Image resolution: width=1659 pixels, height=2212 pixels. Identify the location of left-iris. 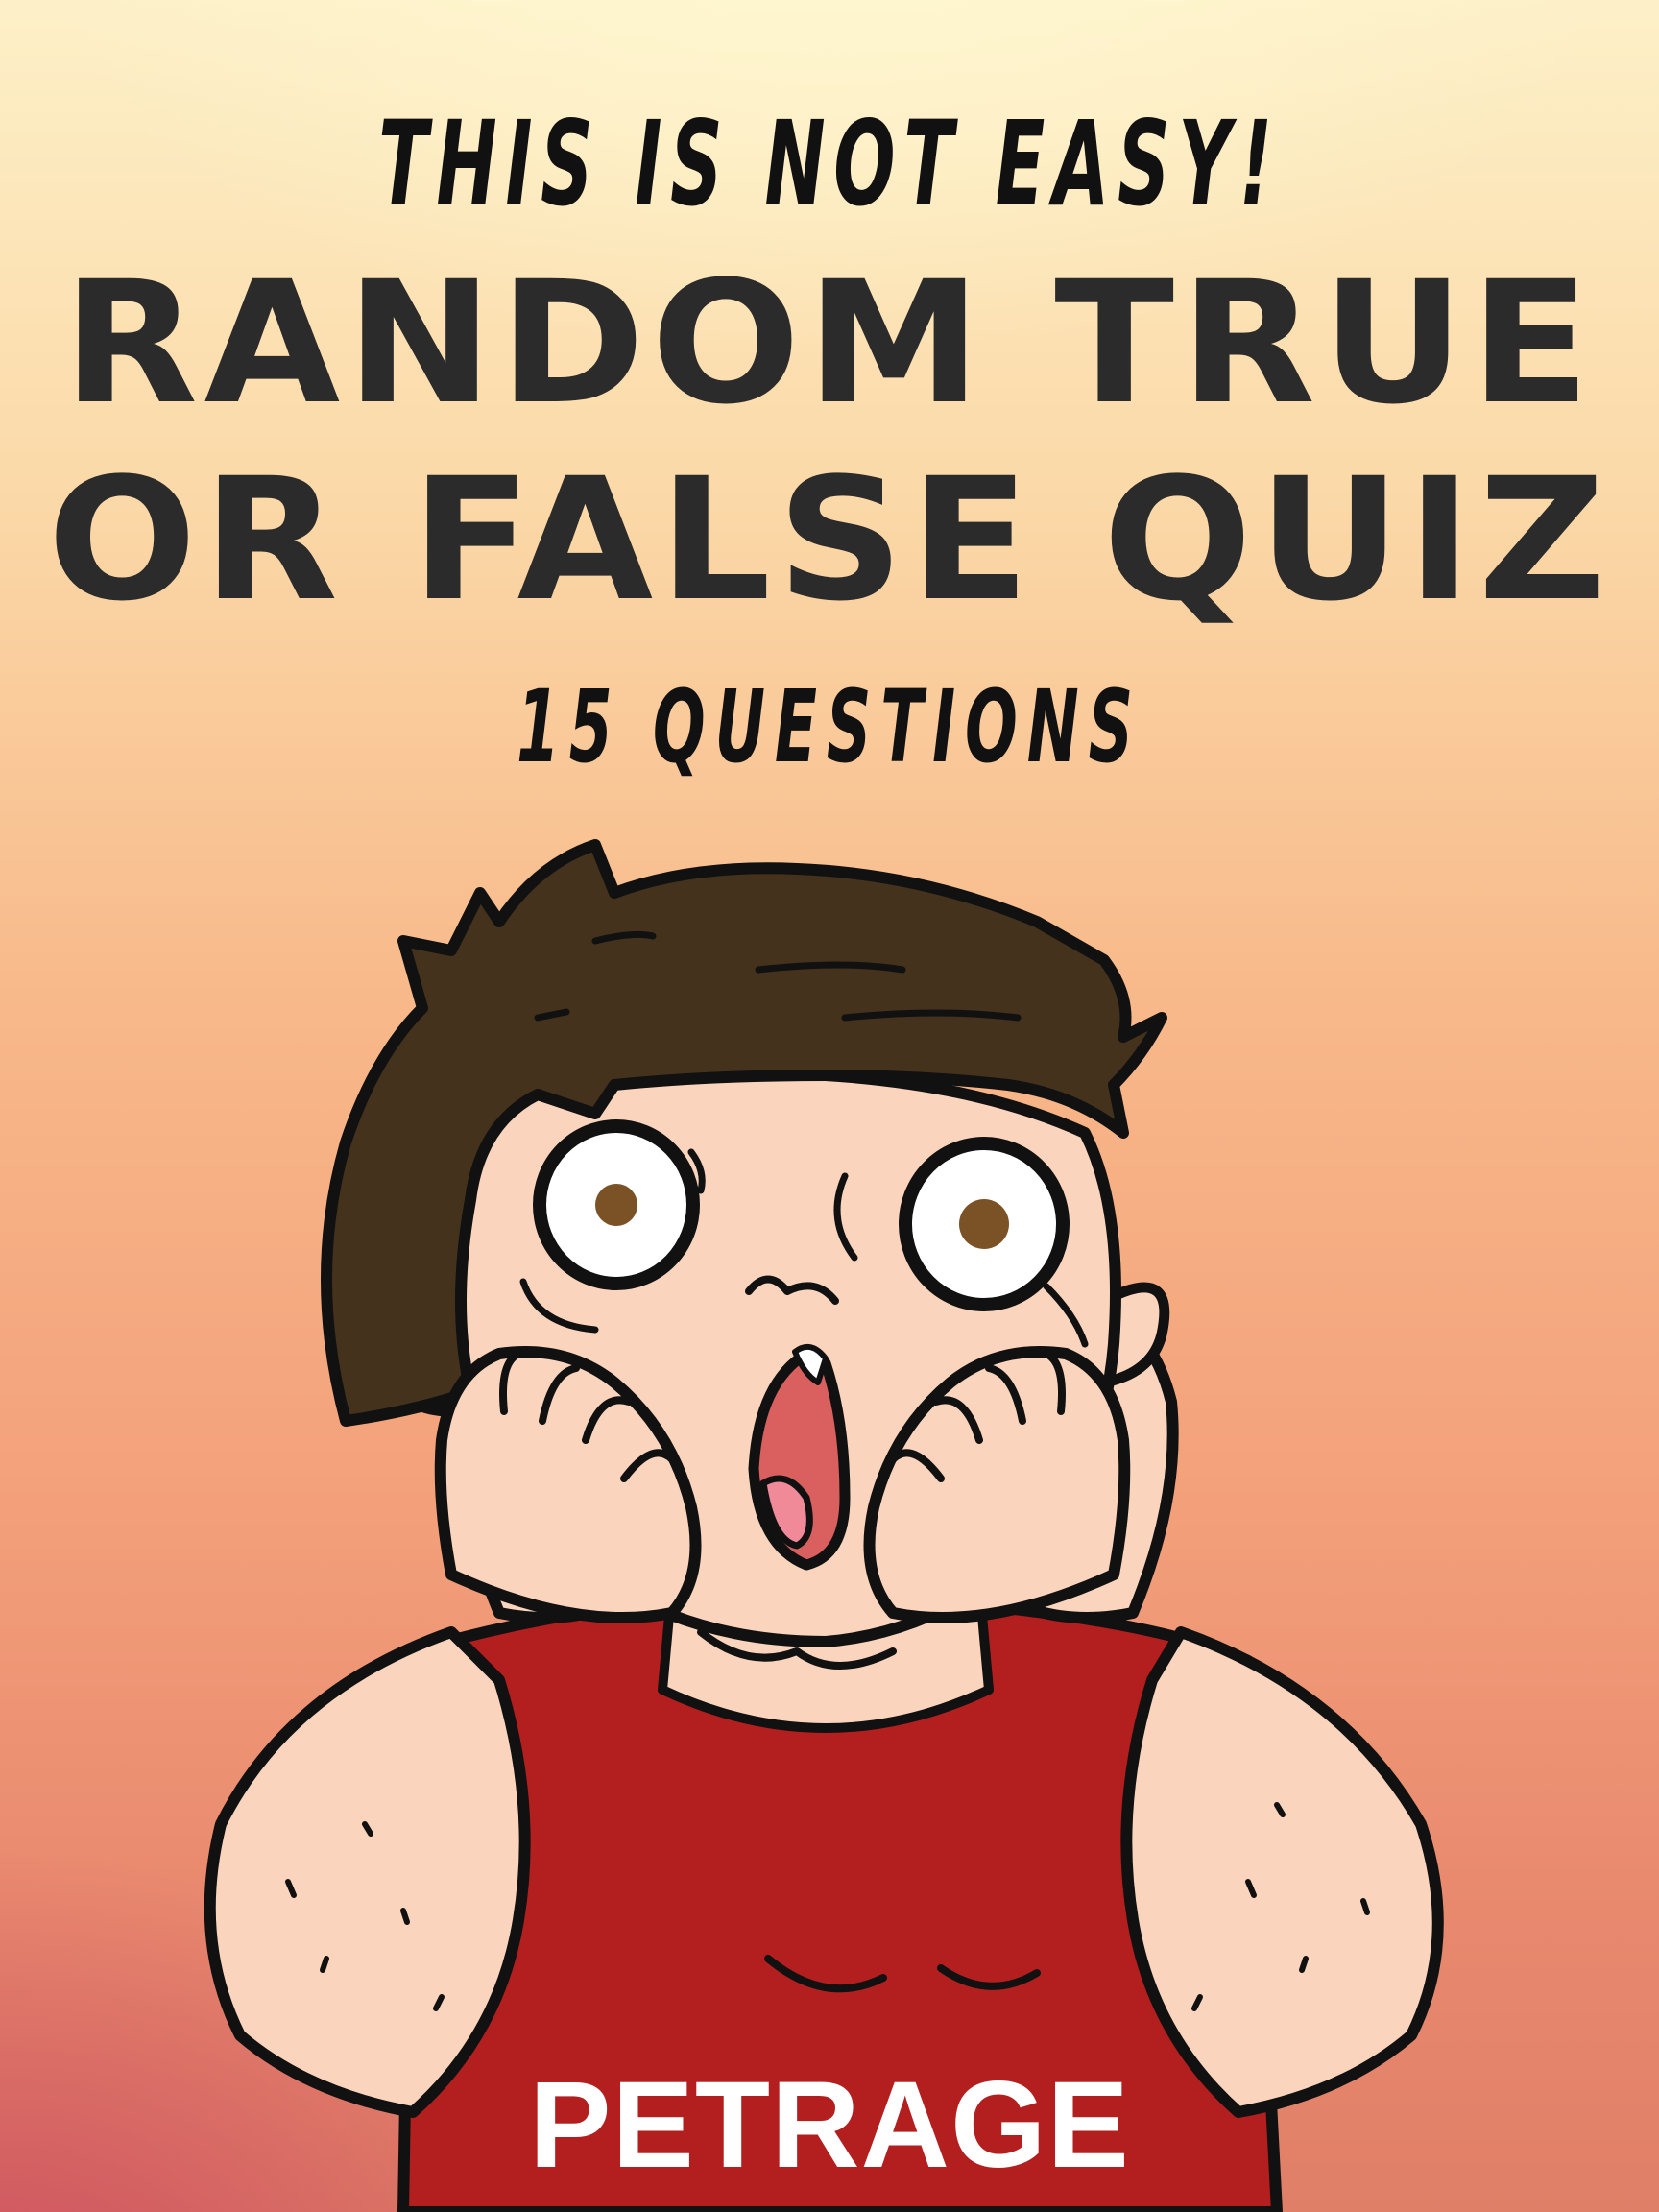
(616, 1205).